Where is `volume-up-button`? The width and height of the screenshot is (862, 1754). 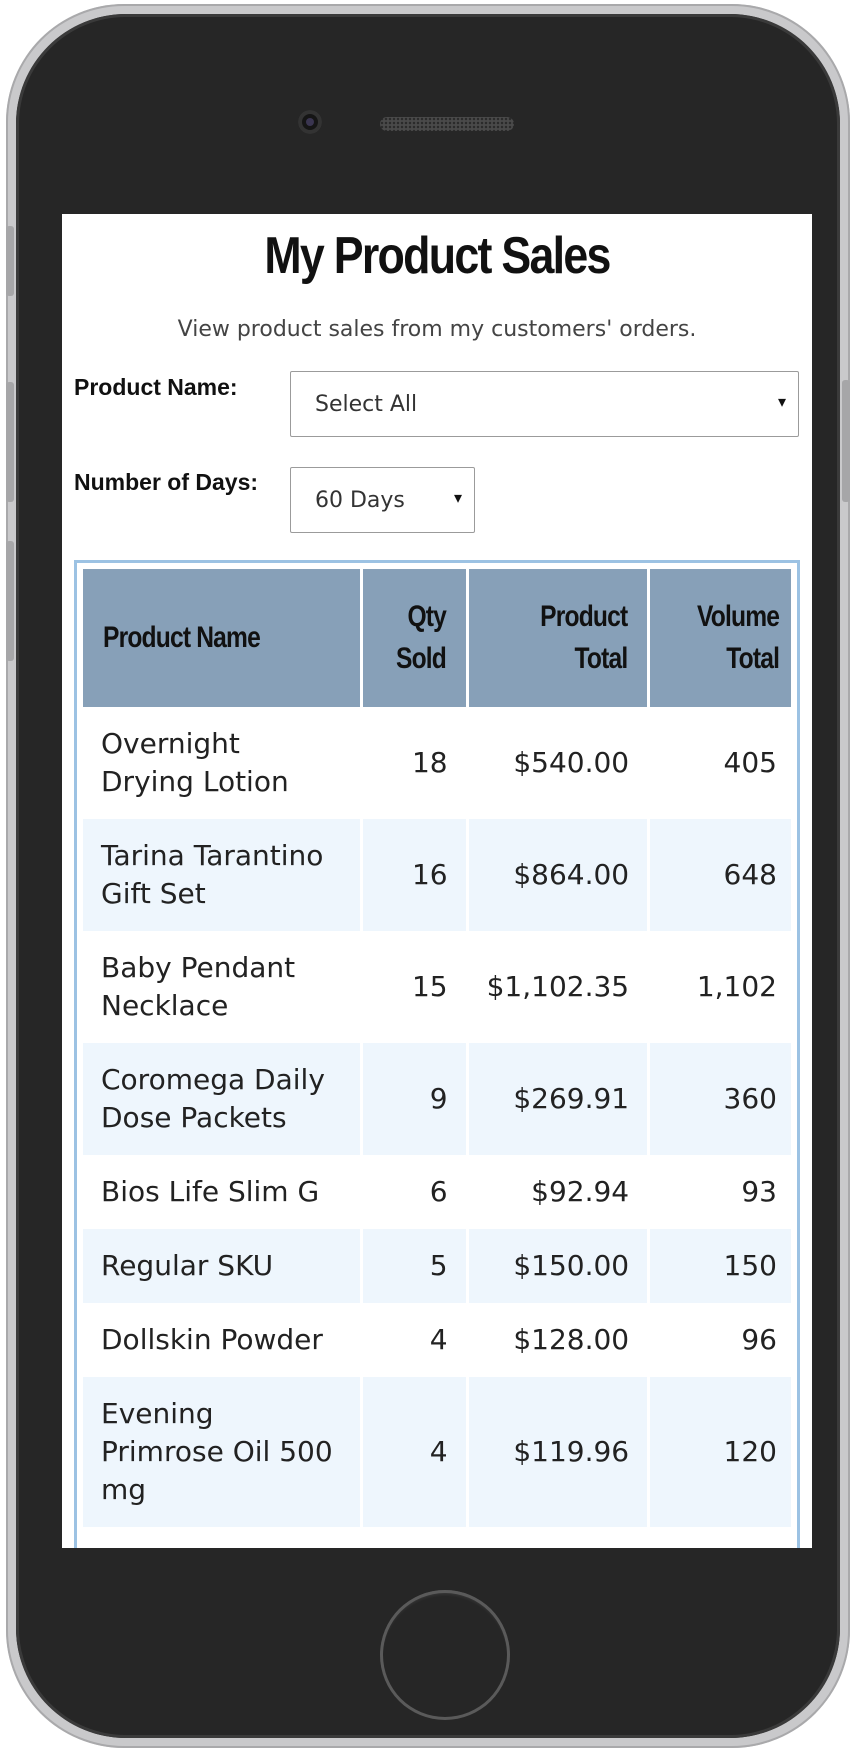 volume-up-button is located at coordinates (10, 442).